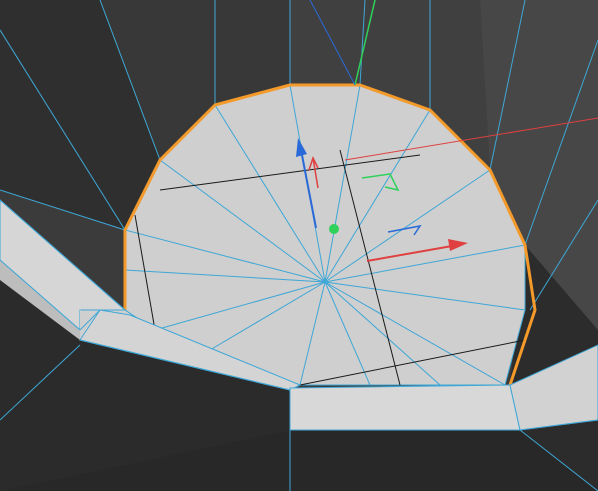 The width and height of the screenshot is (598, 491). Describe the element at coordinates (334, 229) in the screenshot. I see `move-gizmo-y-handle-icon` at that location.